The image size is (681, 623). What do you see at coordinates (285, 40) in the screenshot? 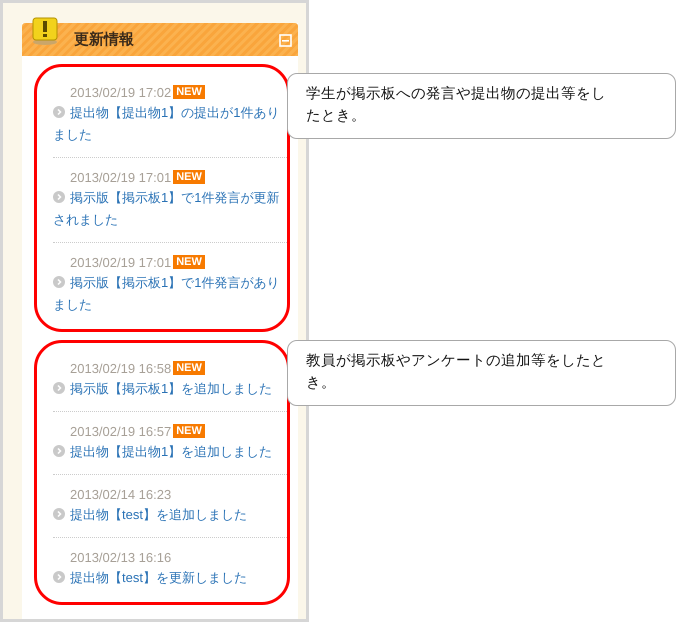
I see `collapse-icon` at bounding box center [285, 40].